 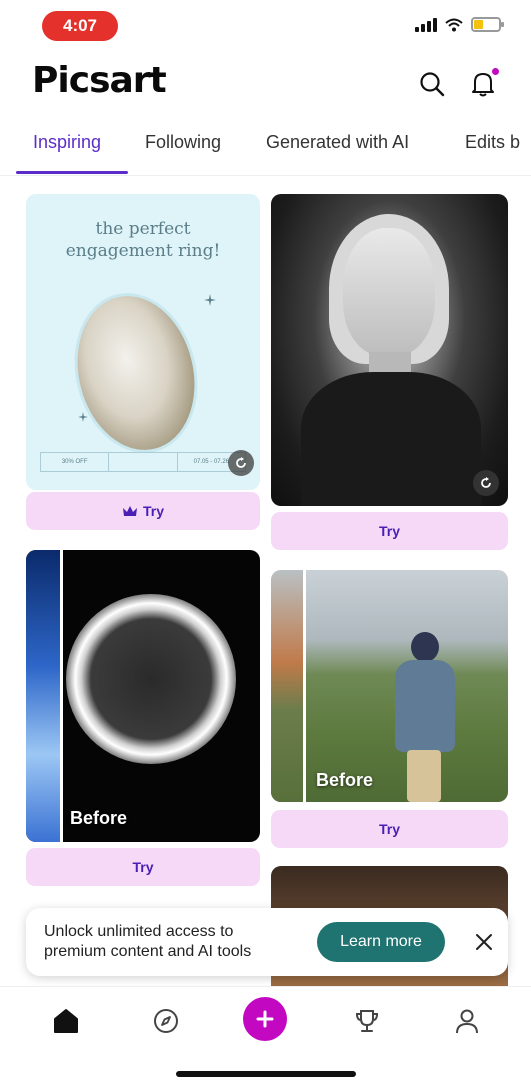 I want to click on home-indicator, so click(x=266, y=1074).